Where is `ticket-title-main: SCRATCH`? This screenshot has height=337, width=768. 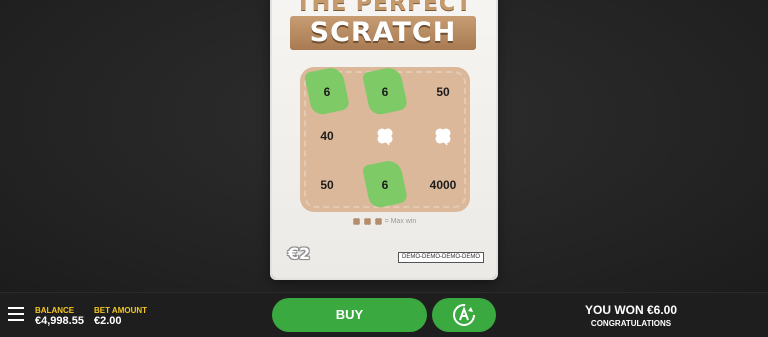
ticket-title-main: SCRATCH is located at coordinates (383, 33).